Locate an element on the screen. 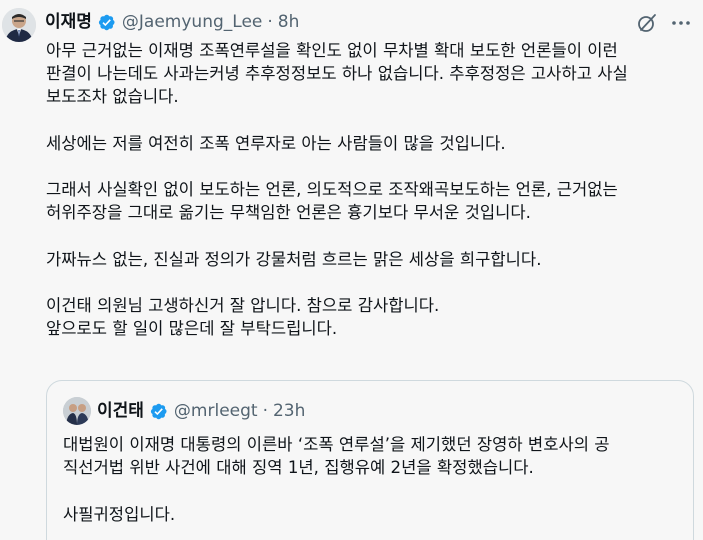 Image resolution: width=703 pixels, height=540 pixels. quoted-author-handle: @mrleegt is located at coordinates (216, 411).